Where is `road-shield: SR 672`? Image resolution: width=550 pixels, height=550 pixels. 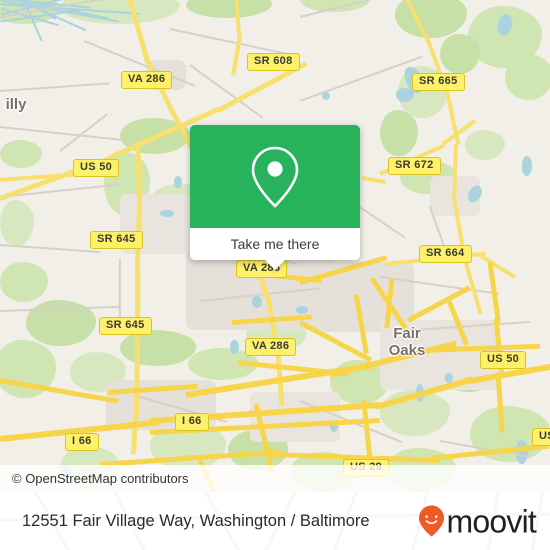 road-shield: SR 672 is located at coordinates (414, 166).